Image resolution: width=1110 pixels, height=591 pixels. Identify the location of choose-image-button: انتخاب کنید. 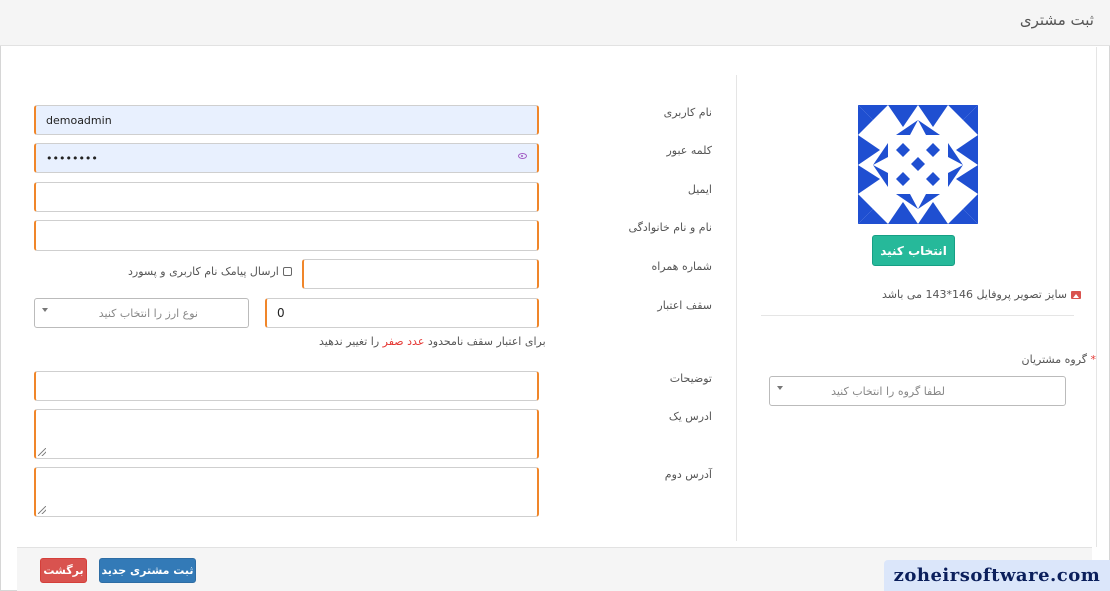
(913, 250).